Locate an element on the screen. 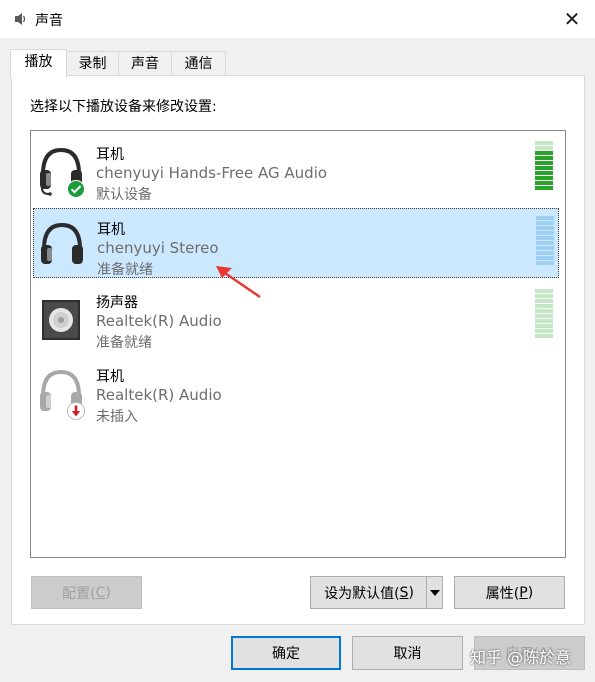  speaker-app-icon is located at coordinates (20, 19).